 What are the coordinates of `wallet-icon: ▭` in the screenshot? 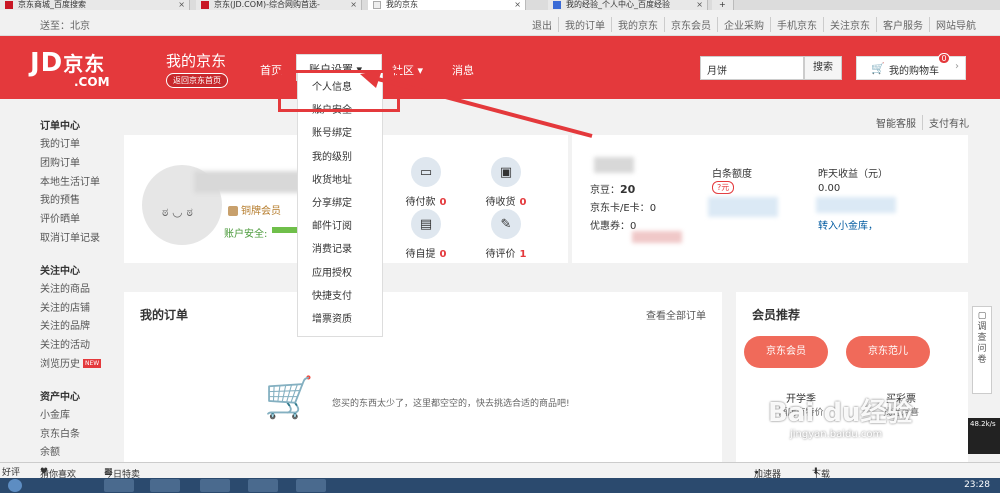 It's located at (426, 172).